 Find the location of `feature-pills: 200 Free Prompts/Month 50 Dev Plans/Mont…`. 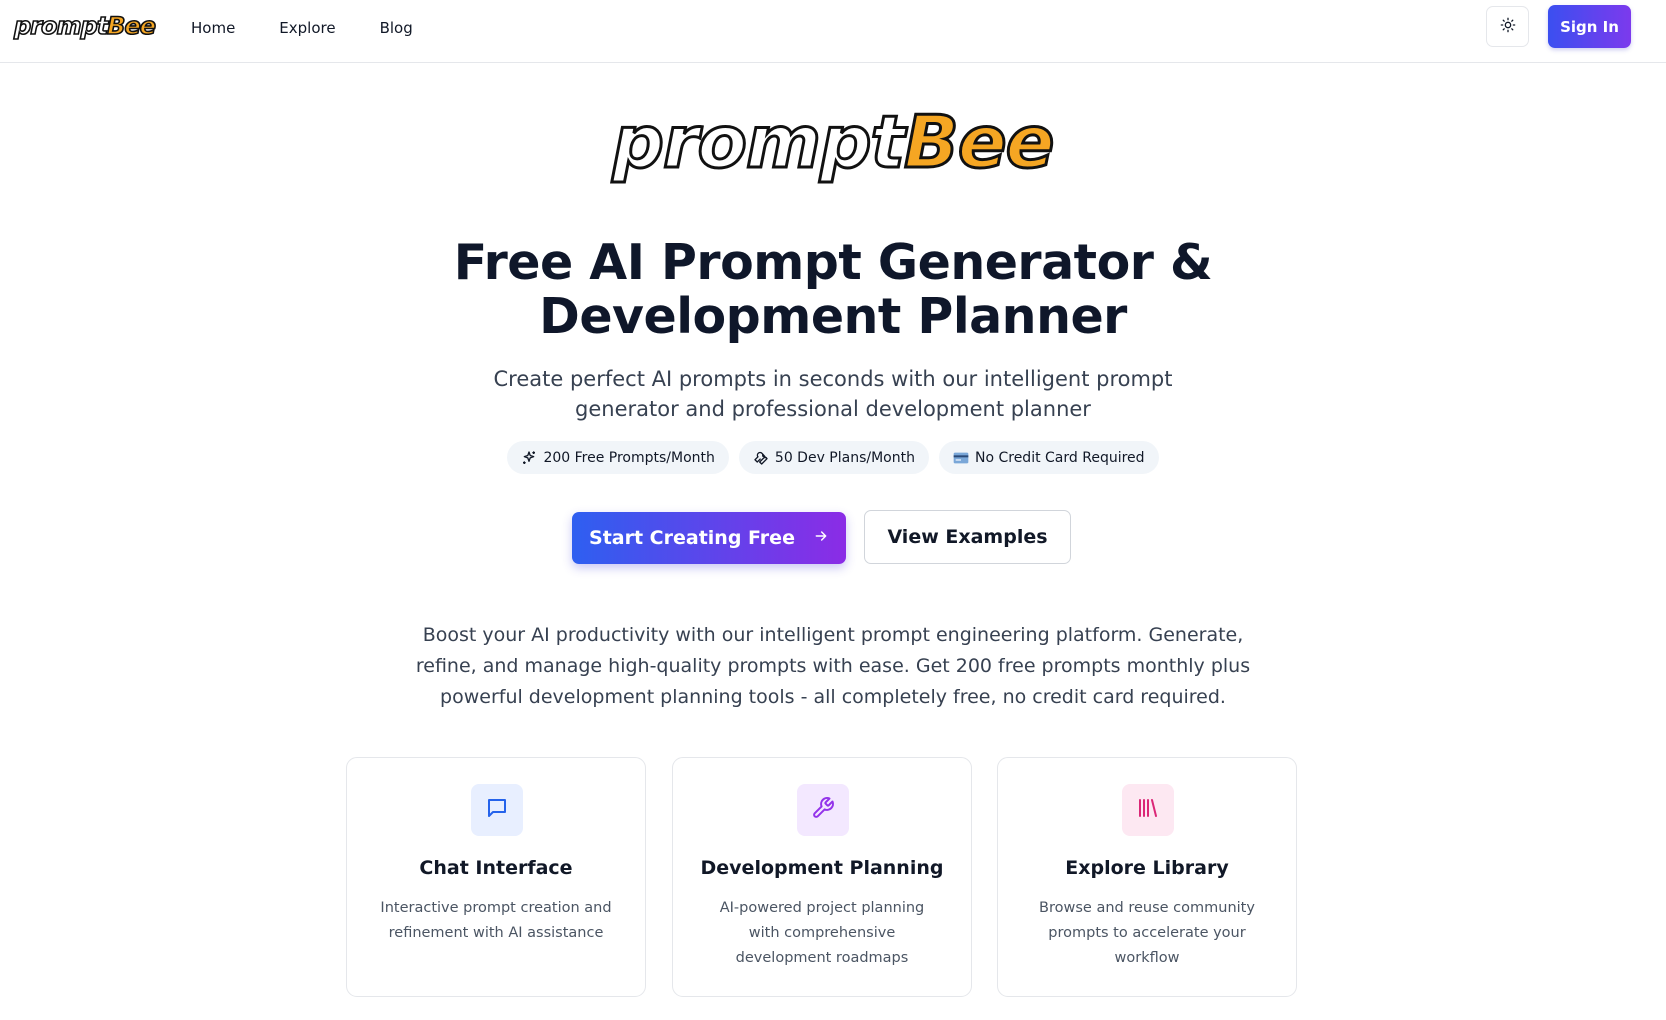

feature-pills: 200 Free Prompts/Month 50 Dev Plans/Mont… is located at coordinates (833, 457).